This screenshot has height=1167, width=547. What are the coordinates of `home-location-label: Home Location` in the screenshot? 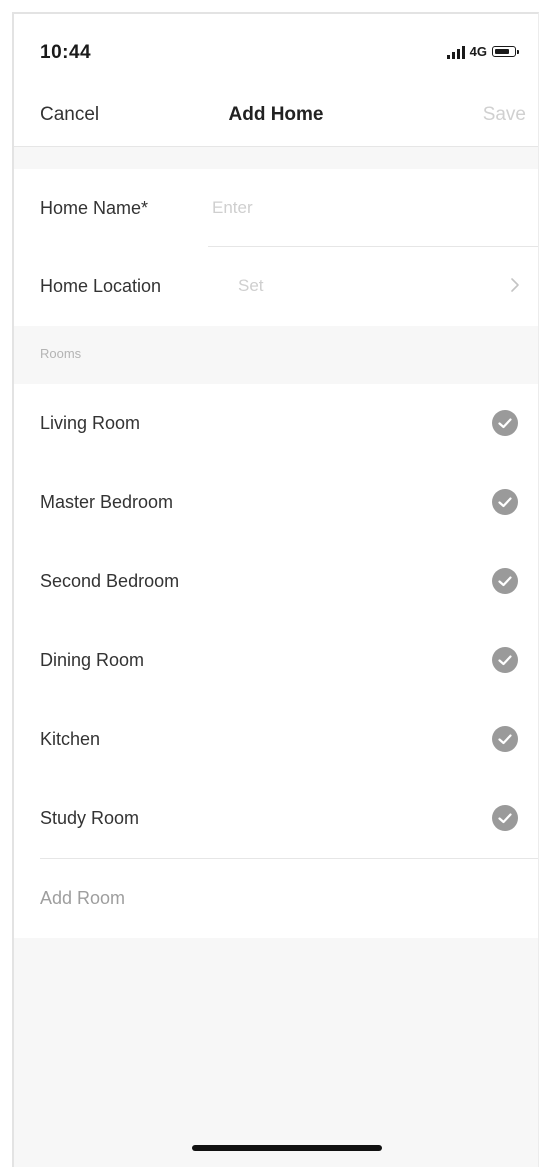 It's located at (101, 285).